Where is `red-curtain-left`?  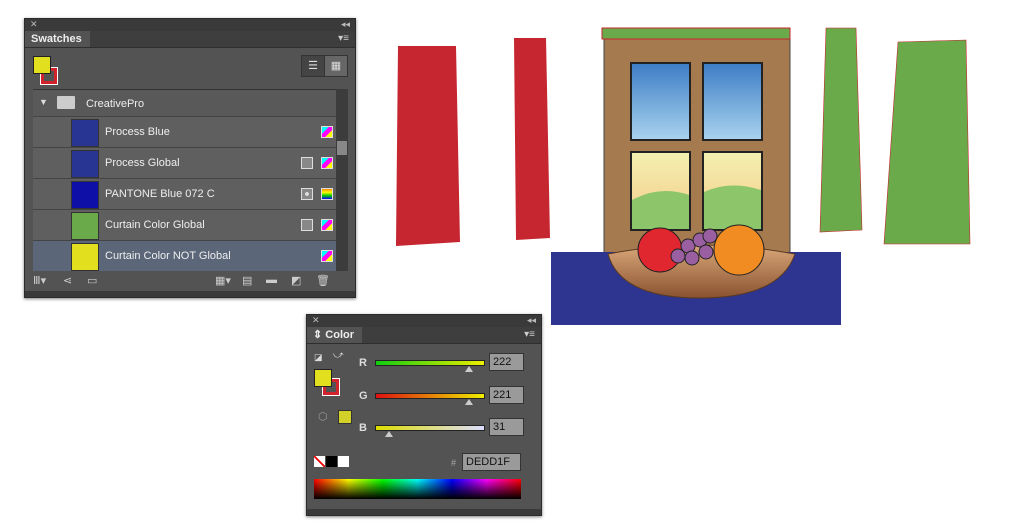
red-curtain-left is located at coordinates (428, 146).